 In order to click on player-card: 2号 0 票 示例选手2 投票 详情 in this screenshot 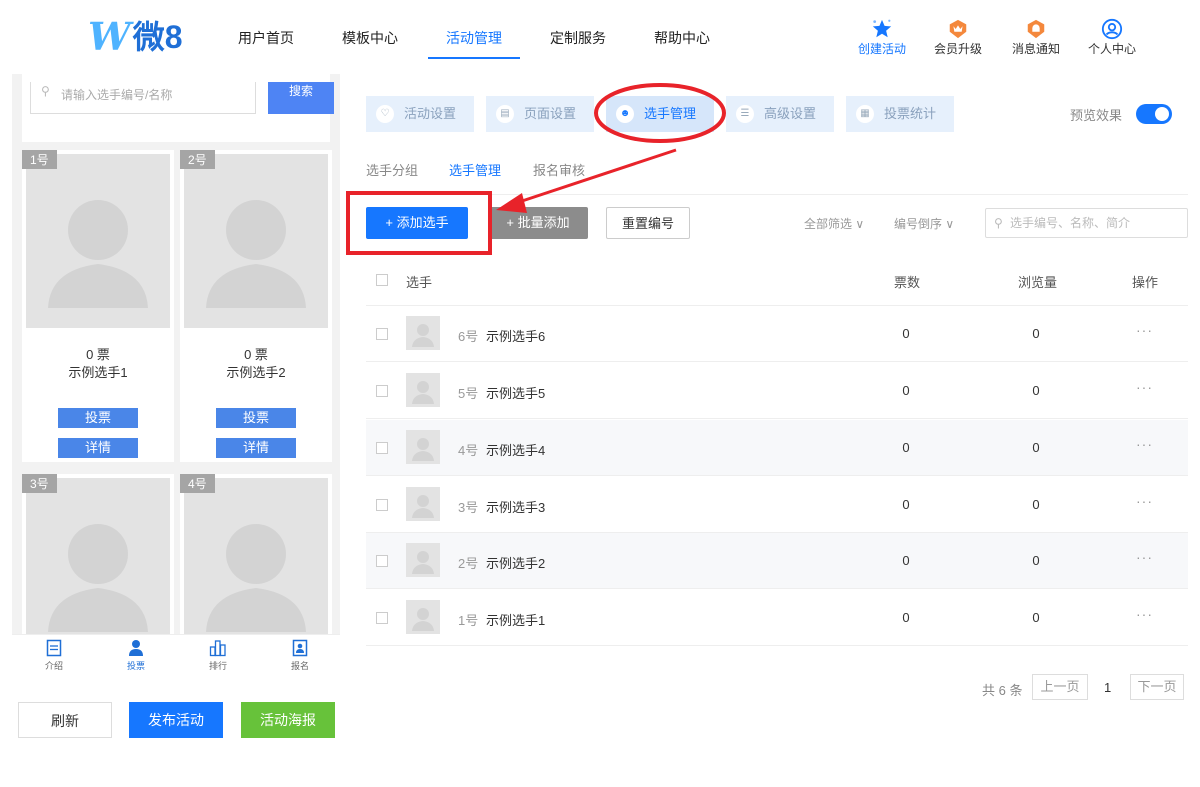, I will do `click(256, 306)`.